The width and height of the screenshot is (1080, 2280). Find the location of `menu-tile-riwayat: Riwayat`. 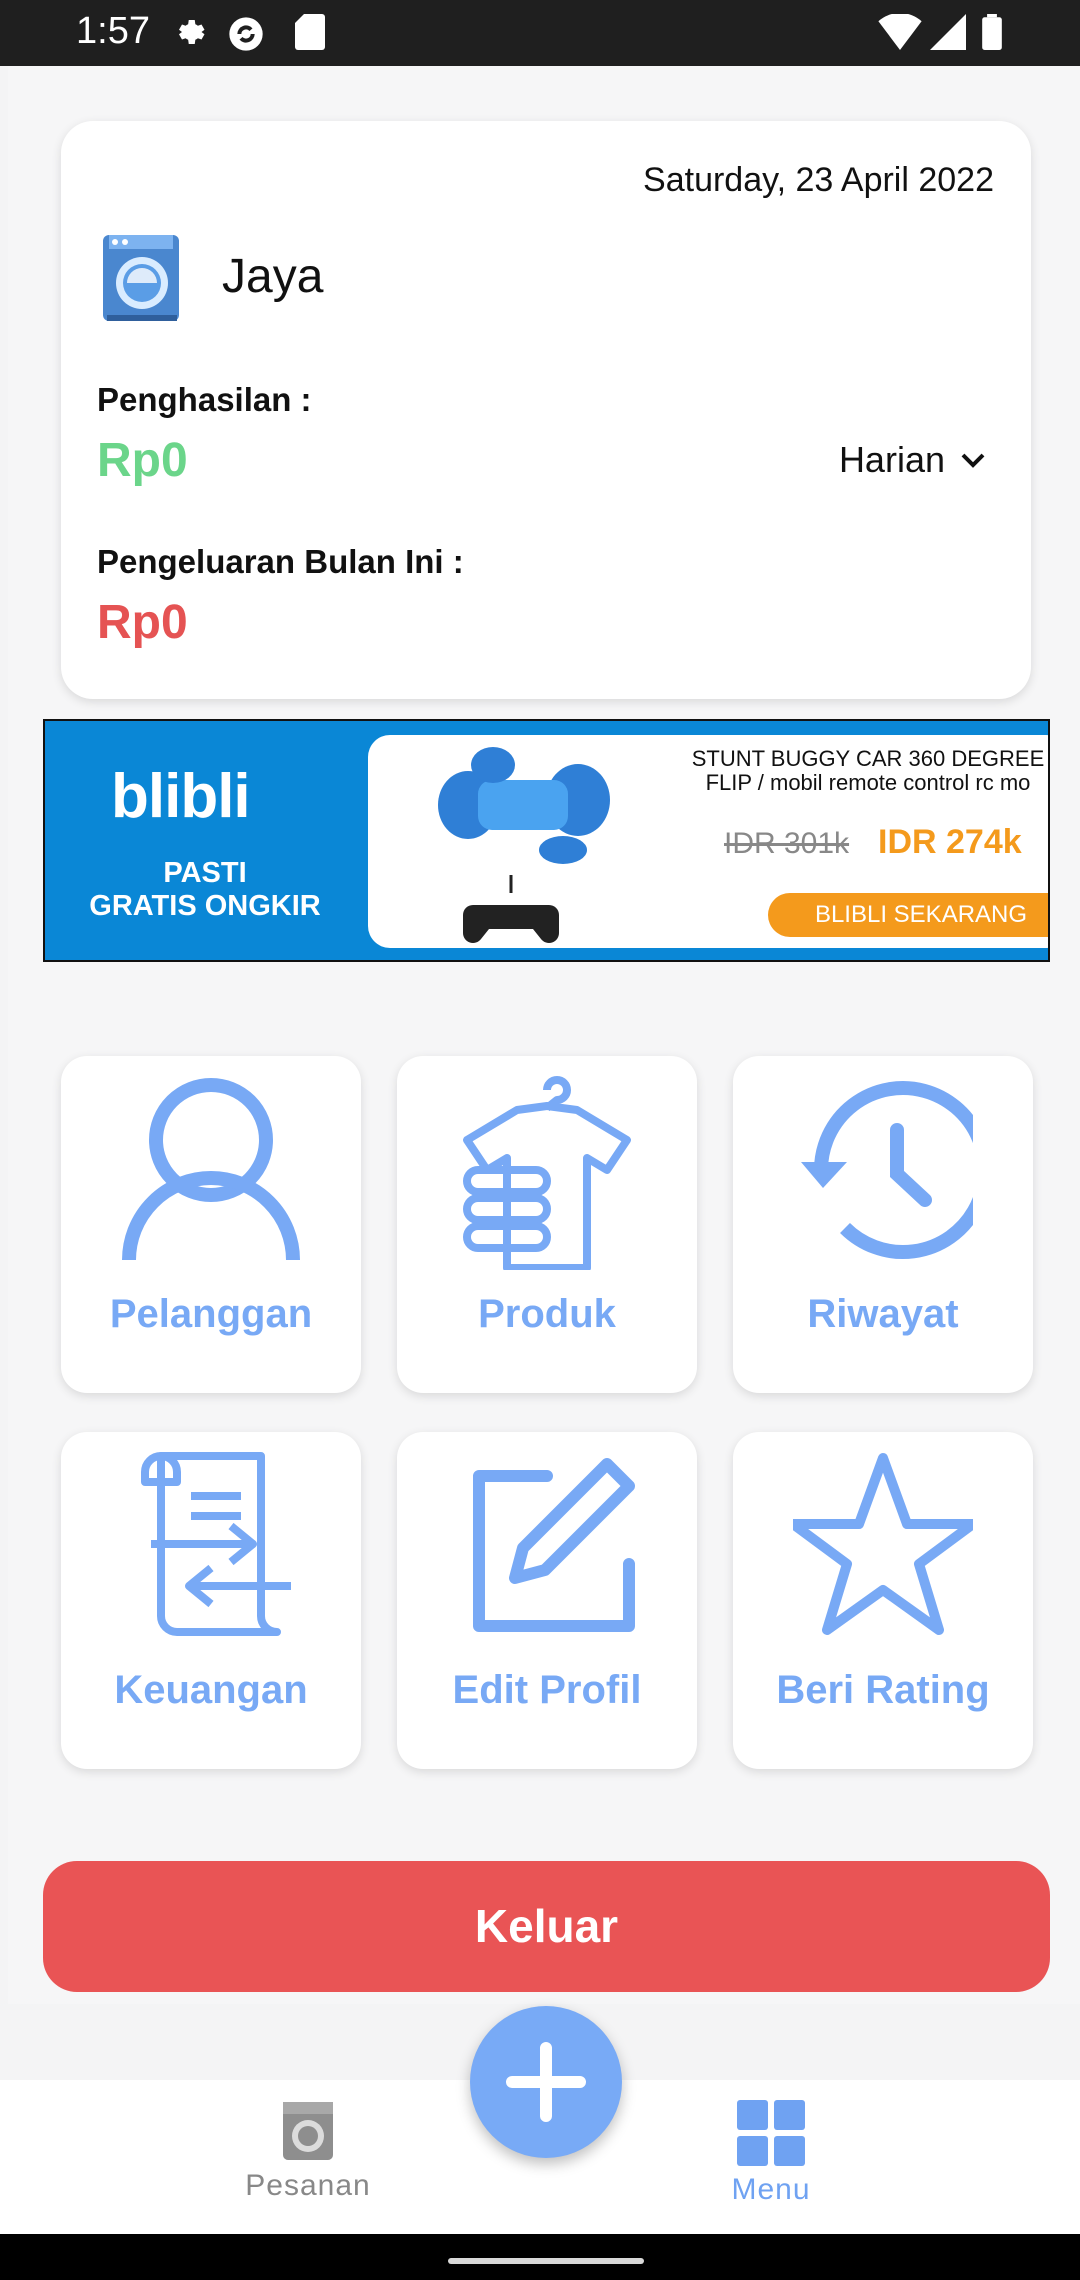

menu-tile-riwayat: Riwayat is located at coordinates (883, 1224).